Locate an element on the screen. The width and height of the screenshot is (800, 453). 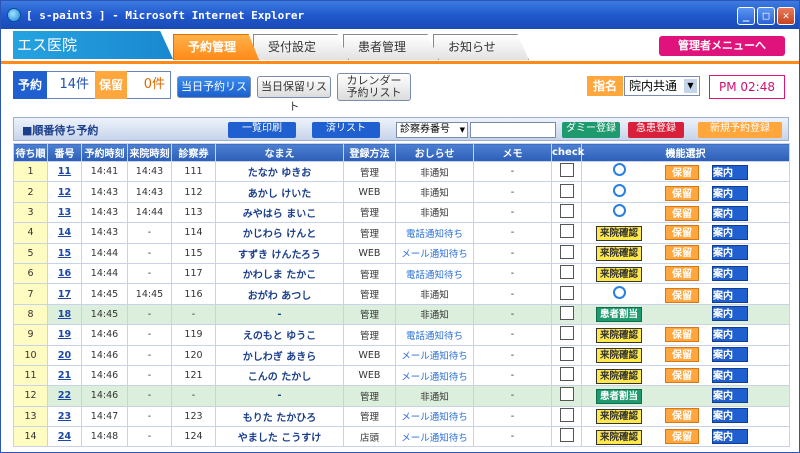
doctor-select: 院内共通 ▼ is located at coordinates (662, 86).